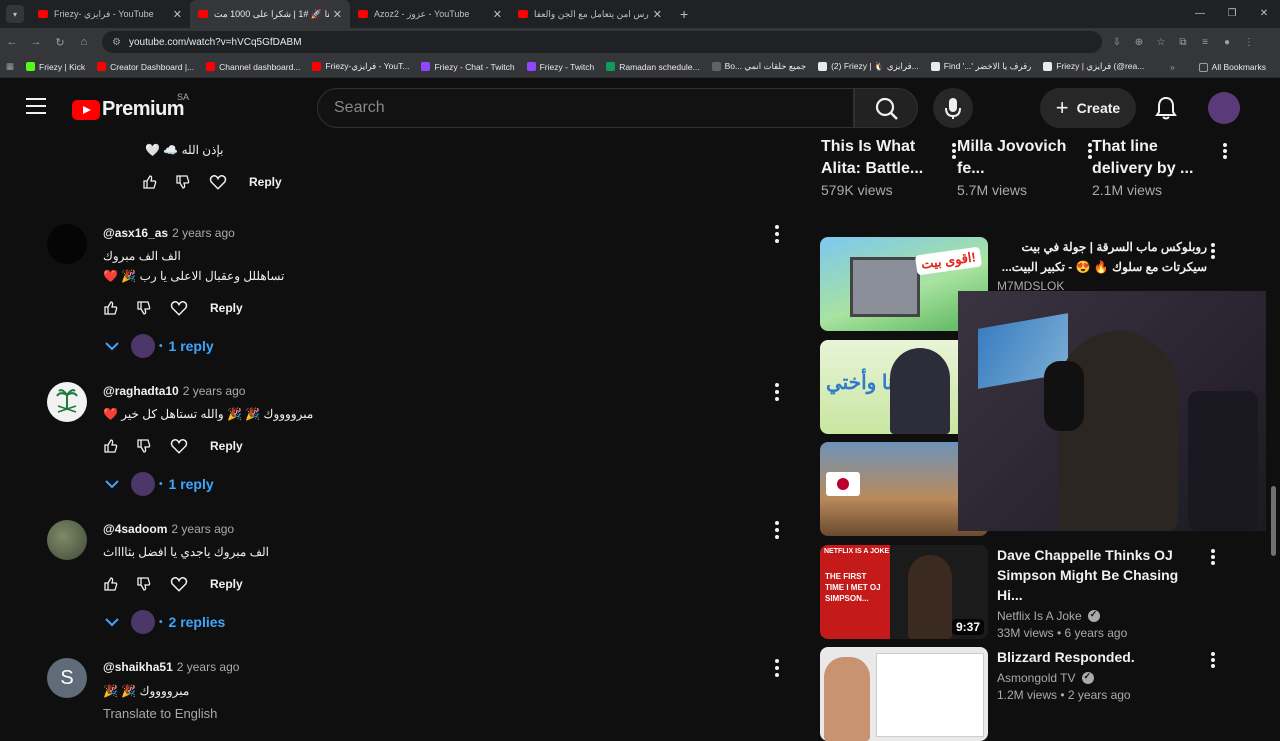  Describe the element at coordinates (36, 42) in the screenshot. I see `forward-icon: →` at that location.